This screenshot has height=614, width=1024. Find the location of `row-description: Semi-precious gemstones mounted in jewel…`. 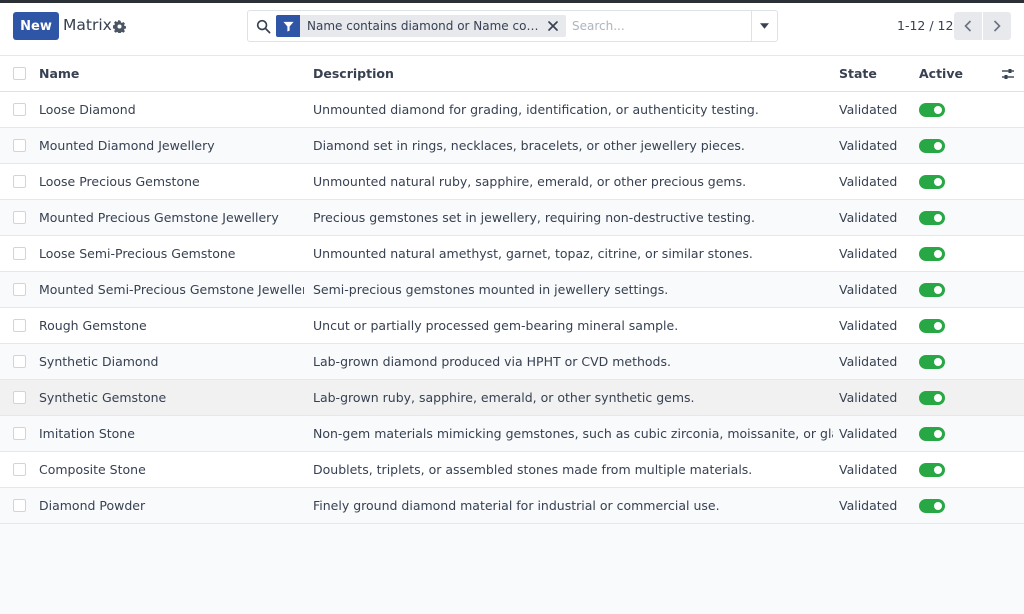

row-description: Semi-precious gemstones mounted in jewel… is located at coordinates (491, 289).